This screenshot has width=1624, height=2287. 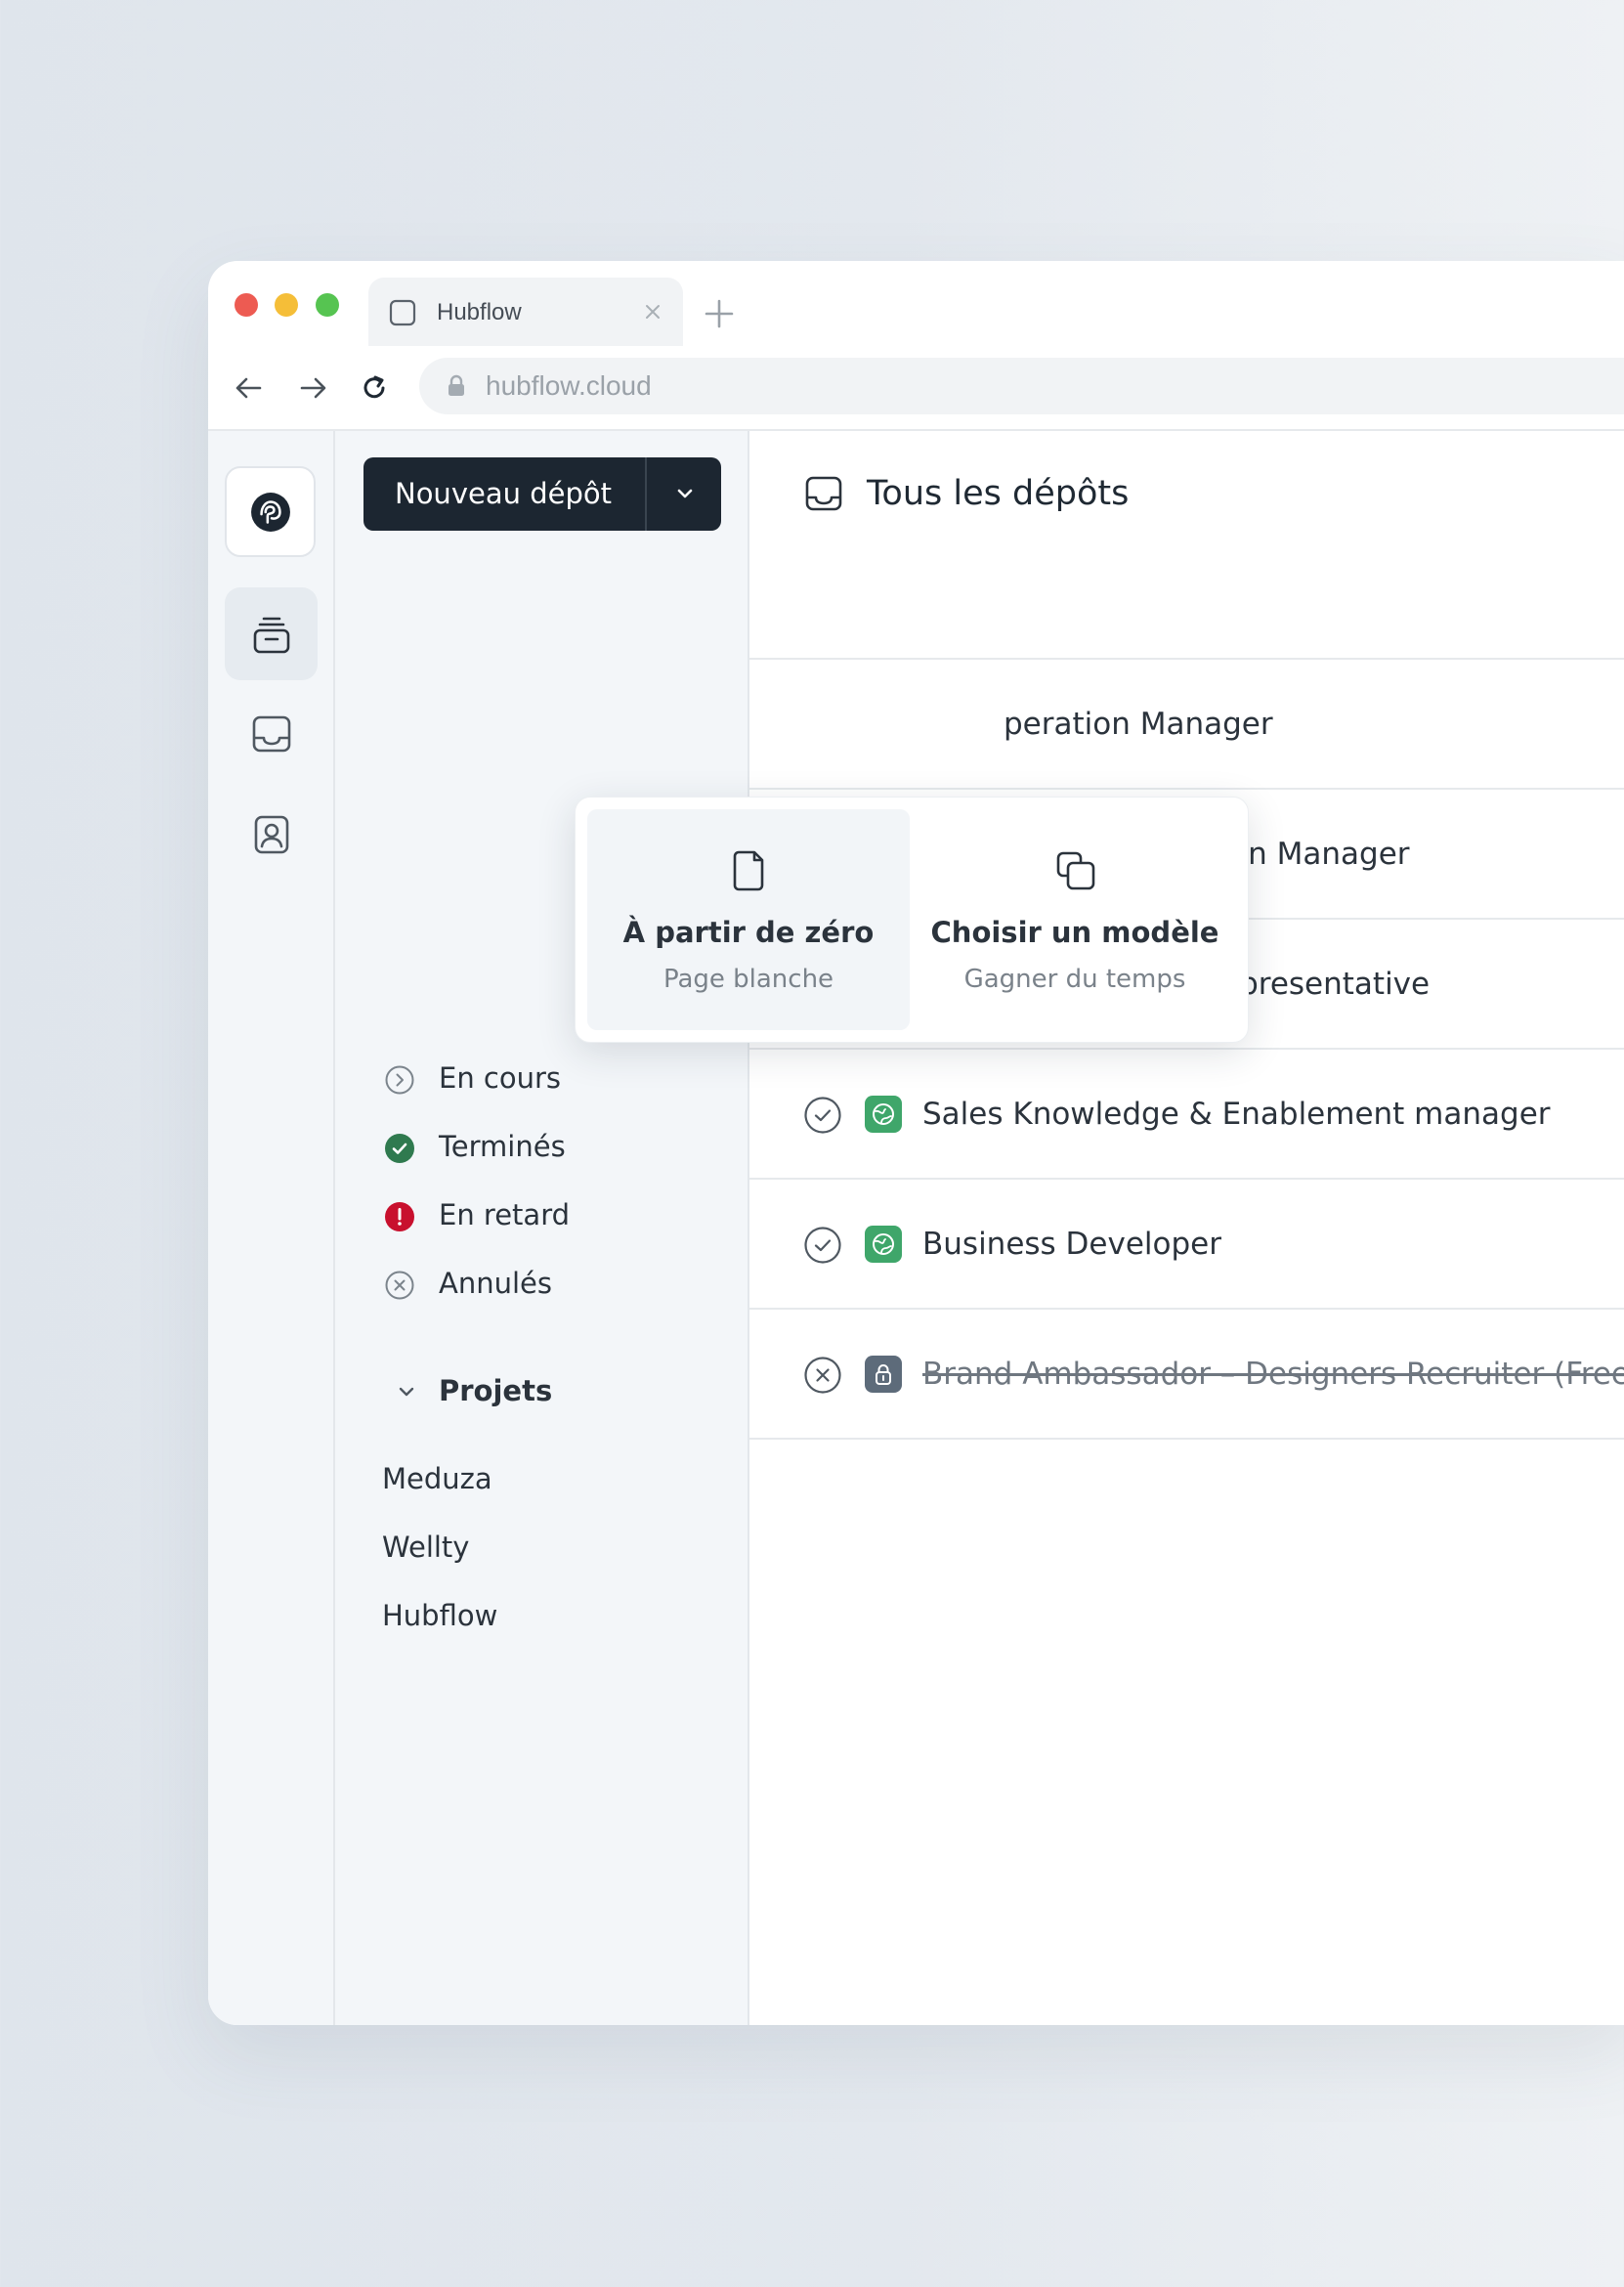 What do you see at coordinates (748, 979) in the screenshot?
I see `menu-option-subtitle: Page blanche` at bounding box center [748, 979].